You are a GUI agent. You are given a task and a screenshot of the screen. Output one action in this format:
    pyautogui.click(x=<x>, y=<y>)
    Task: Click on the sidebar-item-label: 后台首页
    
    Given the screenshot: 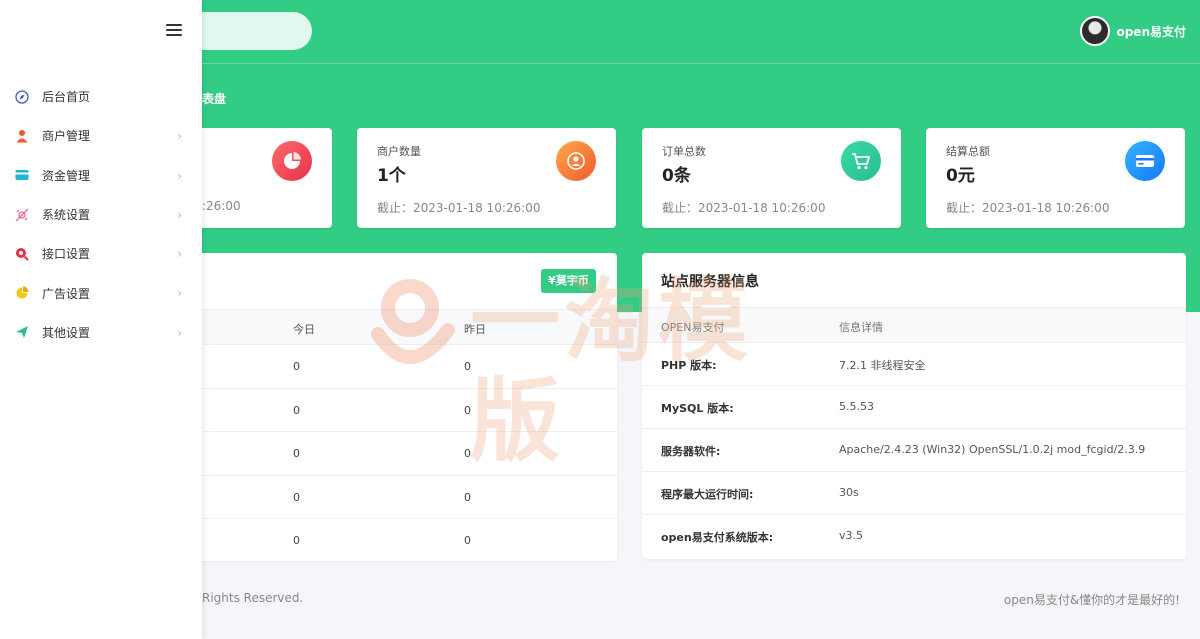 What is the action you would take?
    pyautogui.click(x=66, y=97)
    